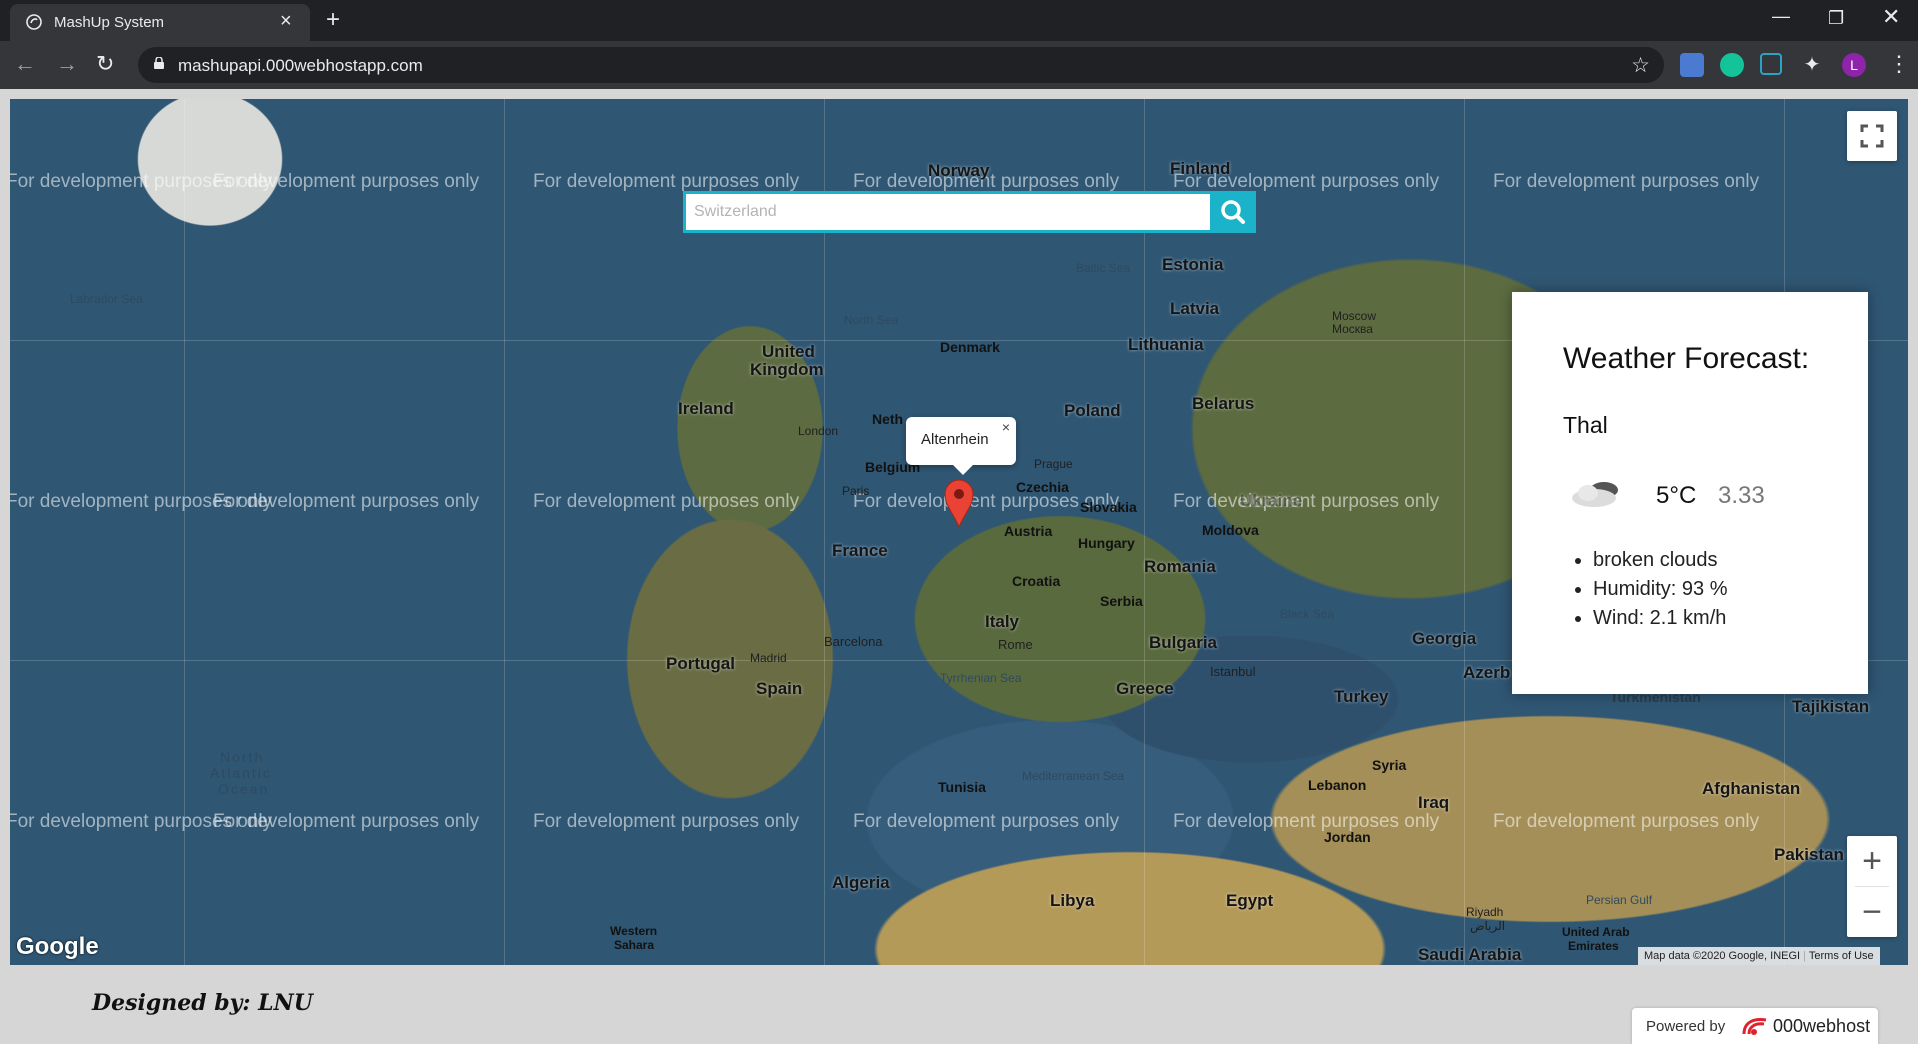 The height and width of the screenshot is (1044, 1918). I want to click on map-label: Sahara, so click(634, 945).